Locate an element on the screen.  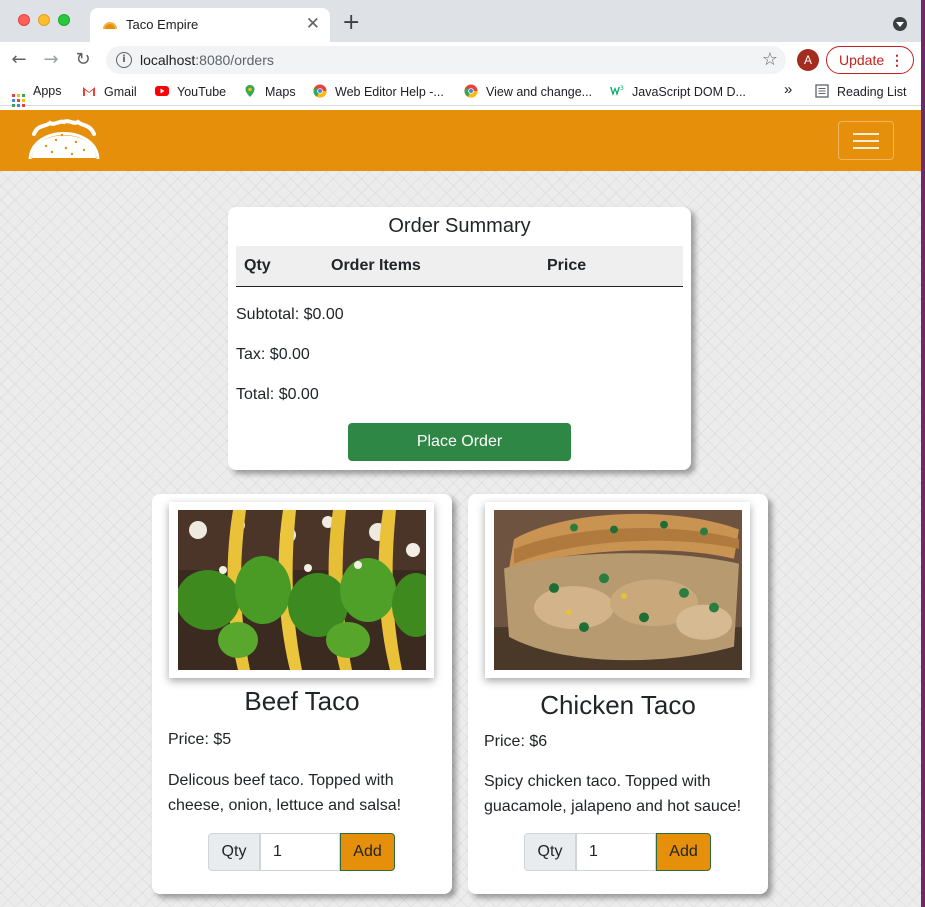
site-navbar is located at coordinates (460, 140).